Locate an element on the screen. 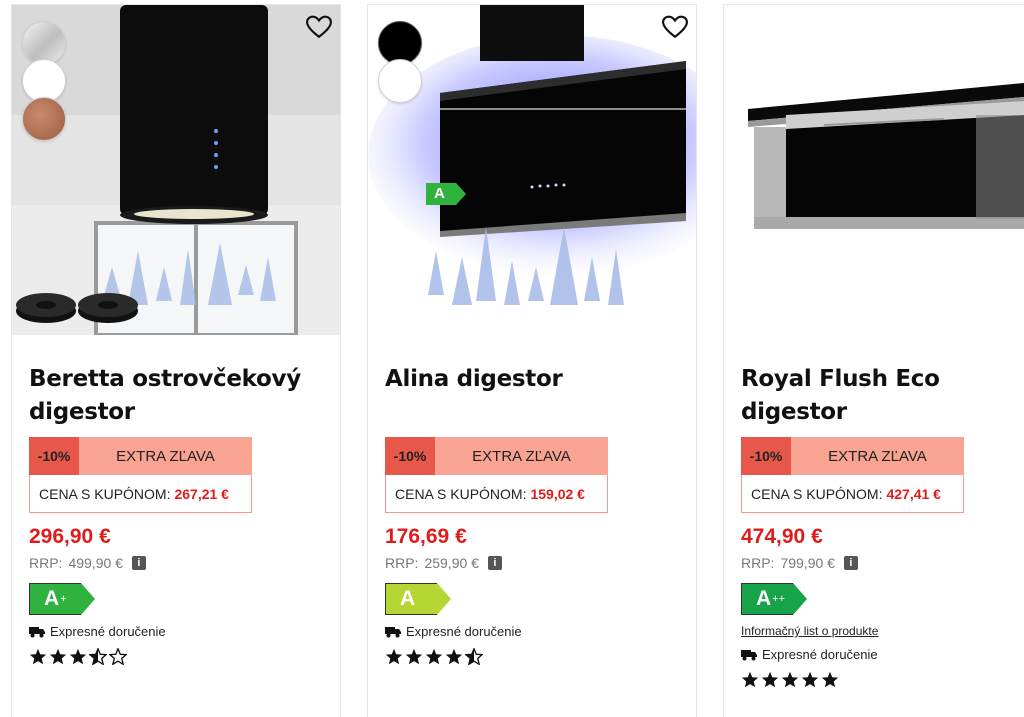 The image size is (1024, 717). rrp-value: 799,90 € is located at coordinates (807, 563).